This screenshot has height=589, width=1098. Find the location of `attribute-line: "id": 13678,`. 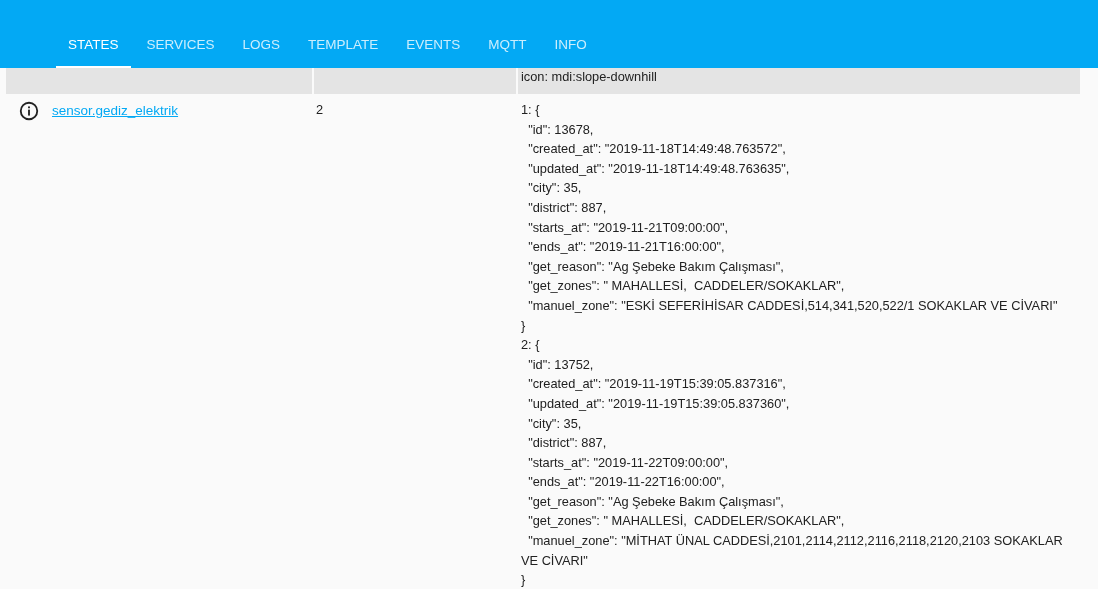

attribute-line: "id": 13678, is located at coordinates (561, 129).